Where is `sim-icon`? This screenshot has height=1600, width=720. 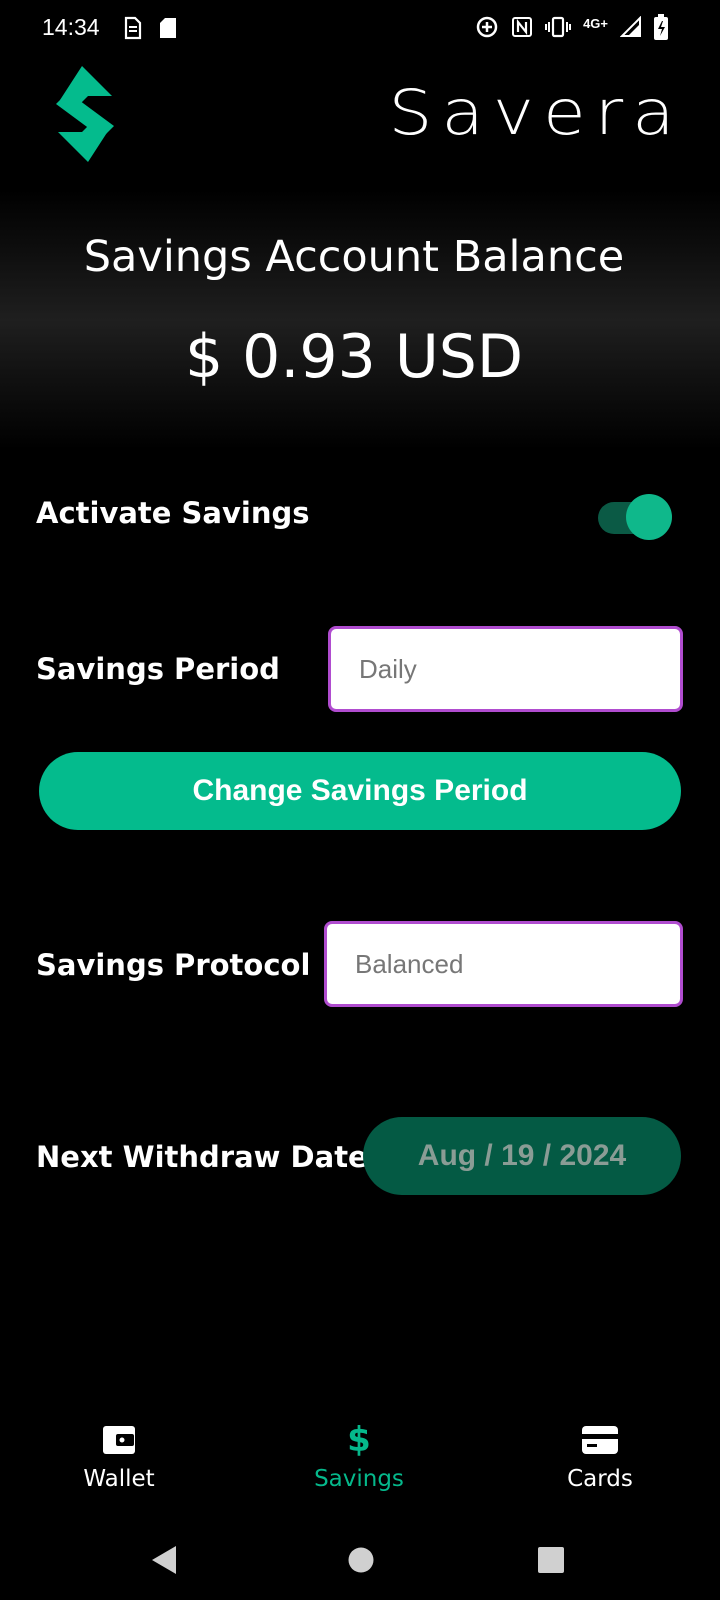
sim-icon is located at coordinates (132, 30).